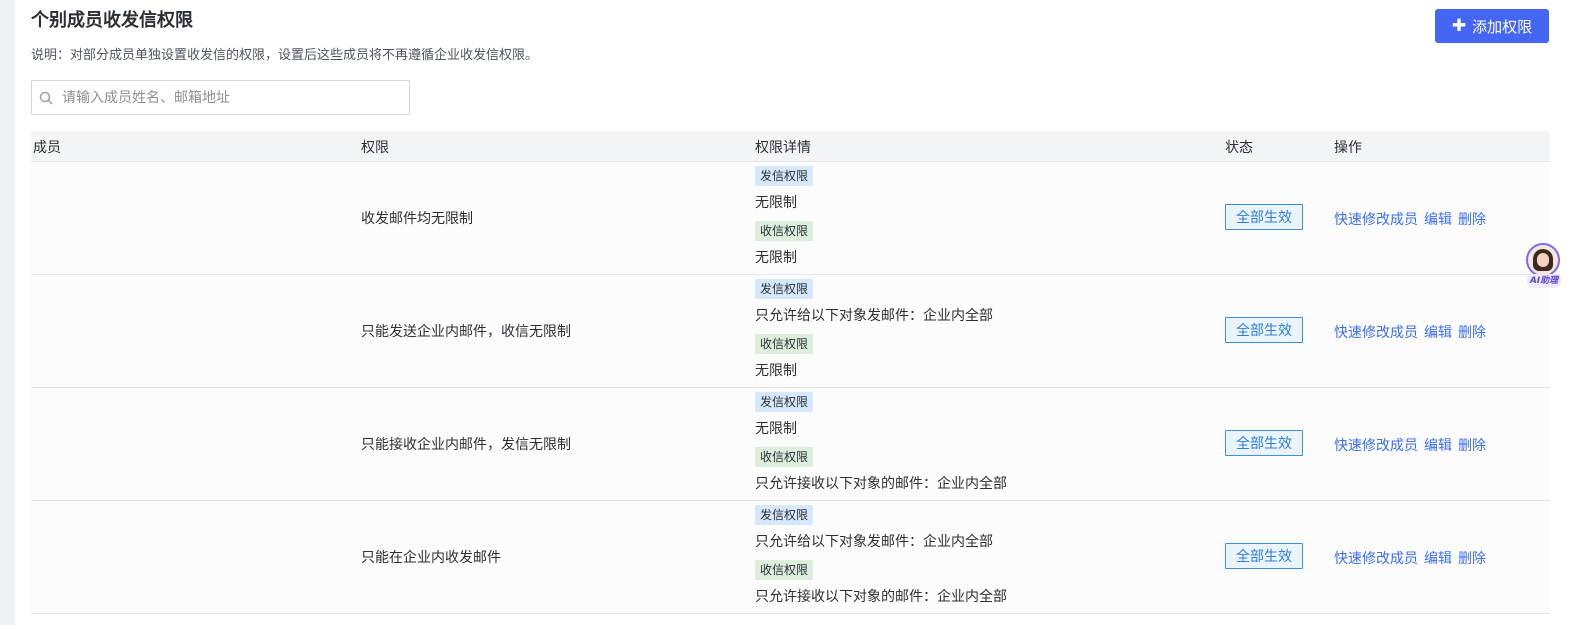 Image resolution: width=1581 pixels, height=625 pixels. I want to click on permission-detail-cell: 发信权限 只允许给以下对象发邮件：企业内全部 收信权限 无限制, so click(965, 334).